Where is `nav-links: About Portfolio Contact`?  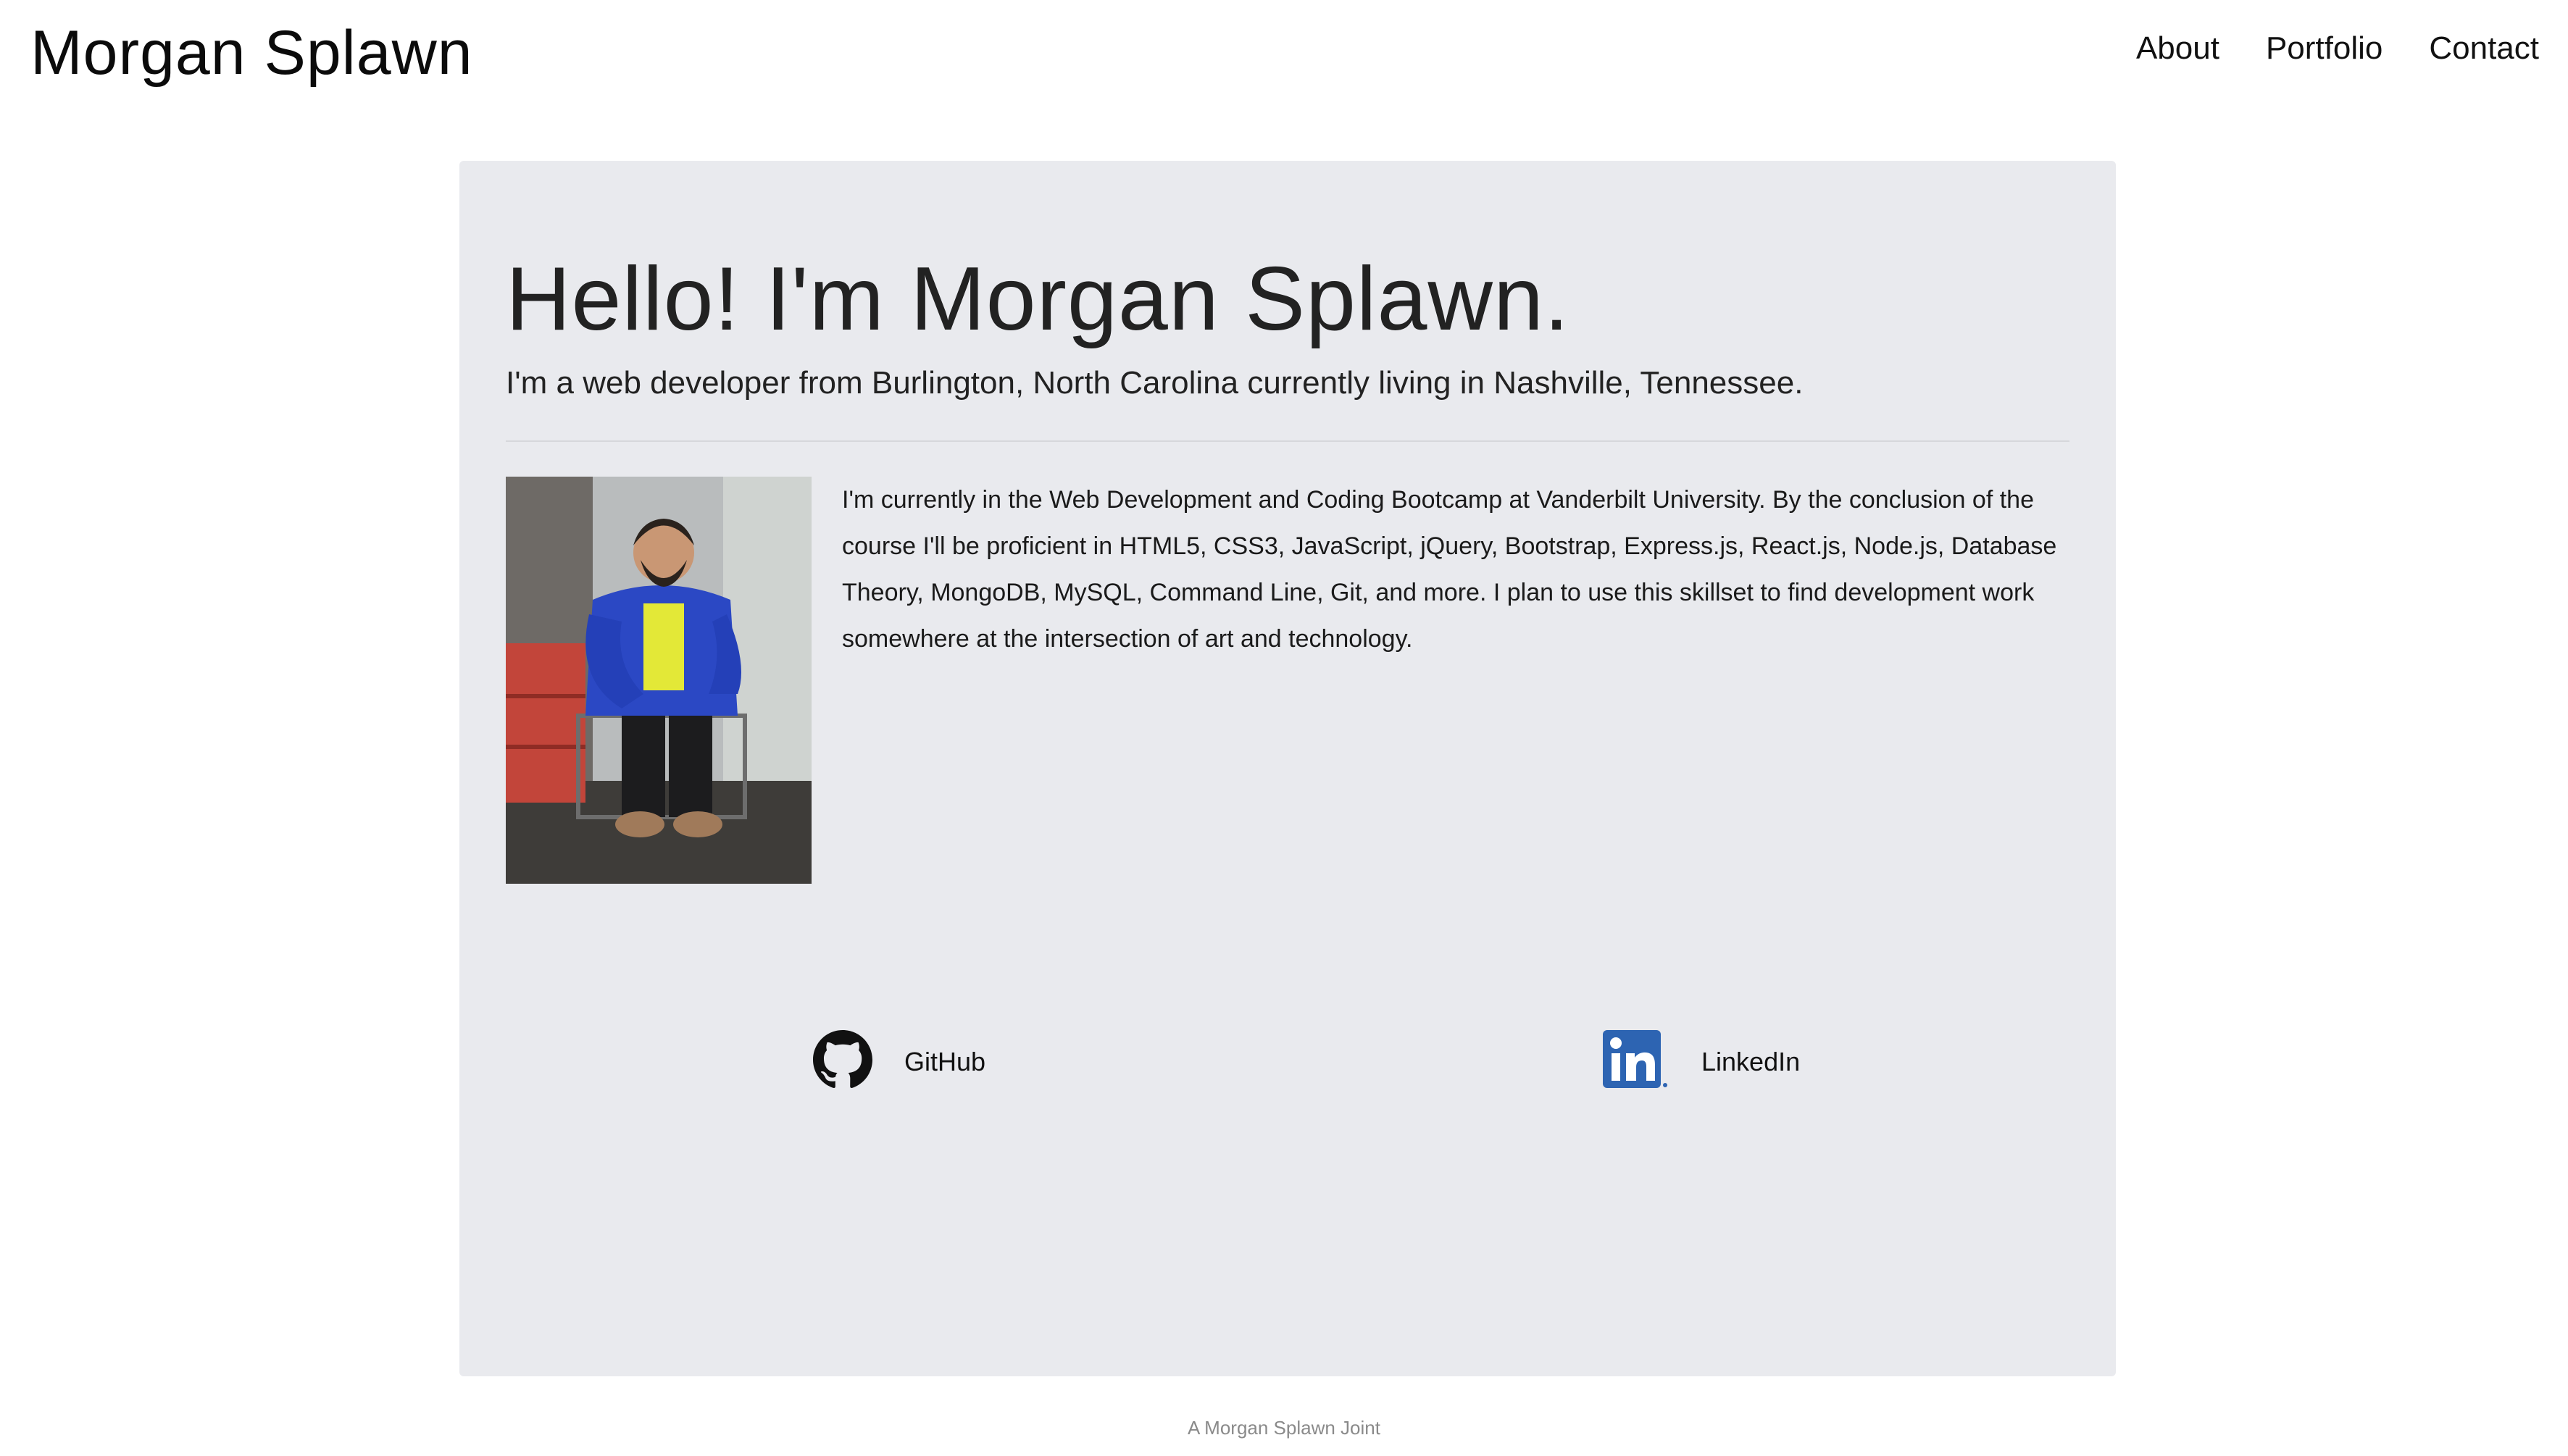 nav-links: About Portfolio Contact is located at coordinates (2337, 48).